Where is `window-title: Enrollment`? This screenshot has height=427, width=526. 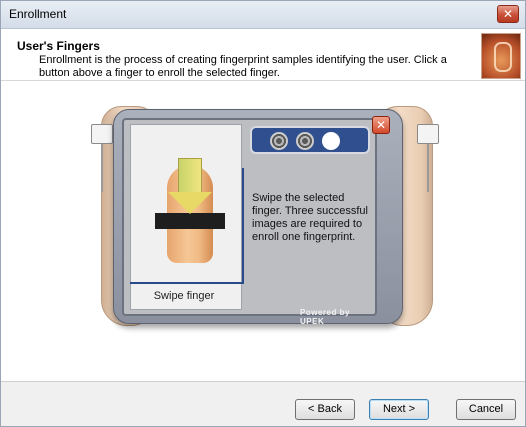
window-title: Enrollment is located at coordinates (38, 14).